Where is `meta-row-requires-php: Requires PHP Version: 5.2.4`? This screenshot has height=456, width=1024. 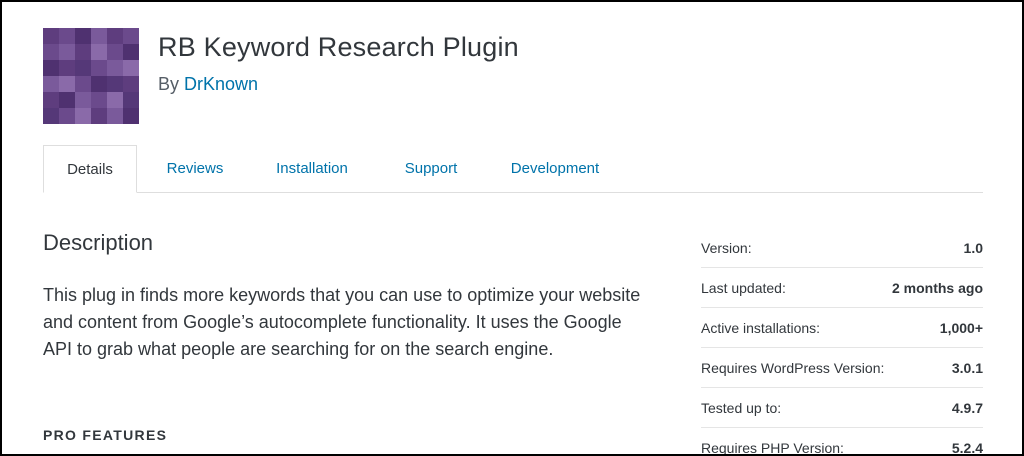
meta-row-requires-php: Requires PHP Version: 5.2.4 is located at coordinates (842, 442).